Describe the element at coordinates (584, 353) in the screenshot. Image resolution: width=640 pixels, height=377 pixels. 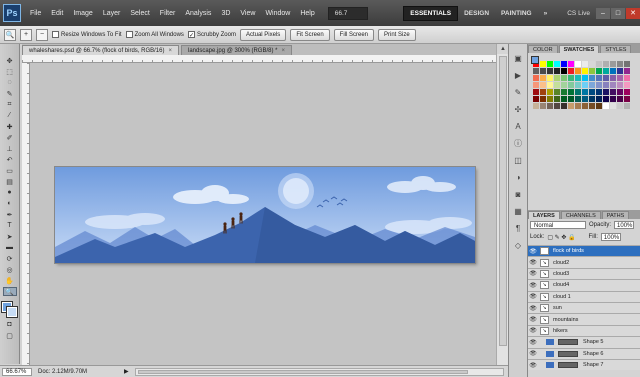
I see `layer-row: 👁 Shape 6` at that location.